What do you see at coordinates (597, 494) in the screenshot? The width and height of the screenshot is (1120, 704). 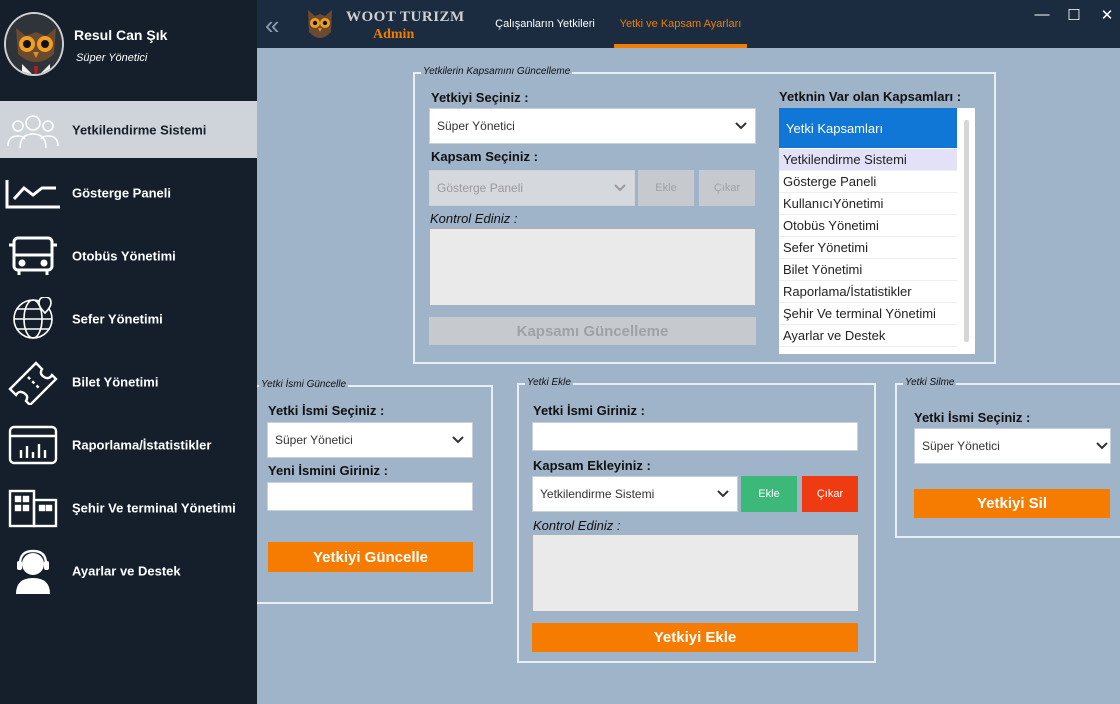 I see `add-scope-value: Yetkilendirme Sistemi` at bounding box center [597, 494].